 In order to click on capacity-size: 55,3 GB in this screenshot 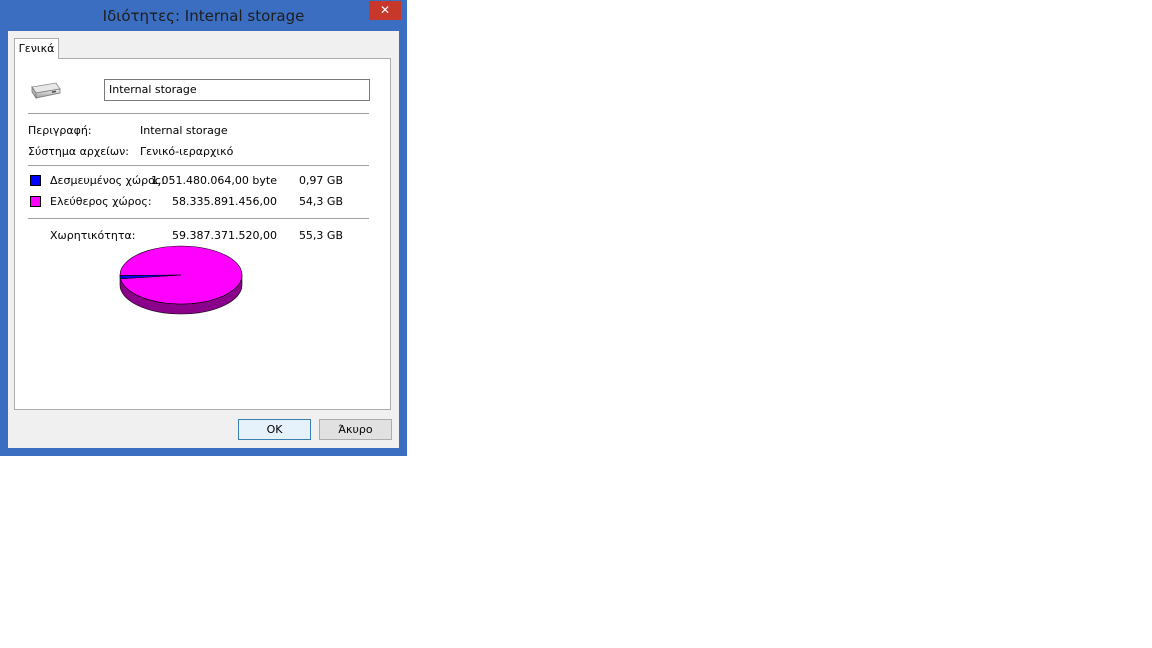, I will do `click(320, 235)`.